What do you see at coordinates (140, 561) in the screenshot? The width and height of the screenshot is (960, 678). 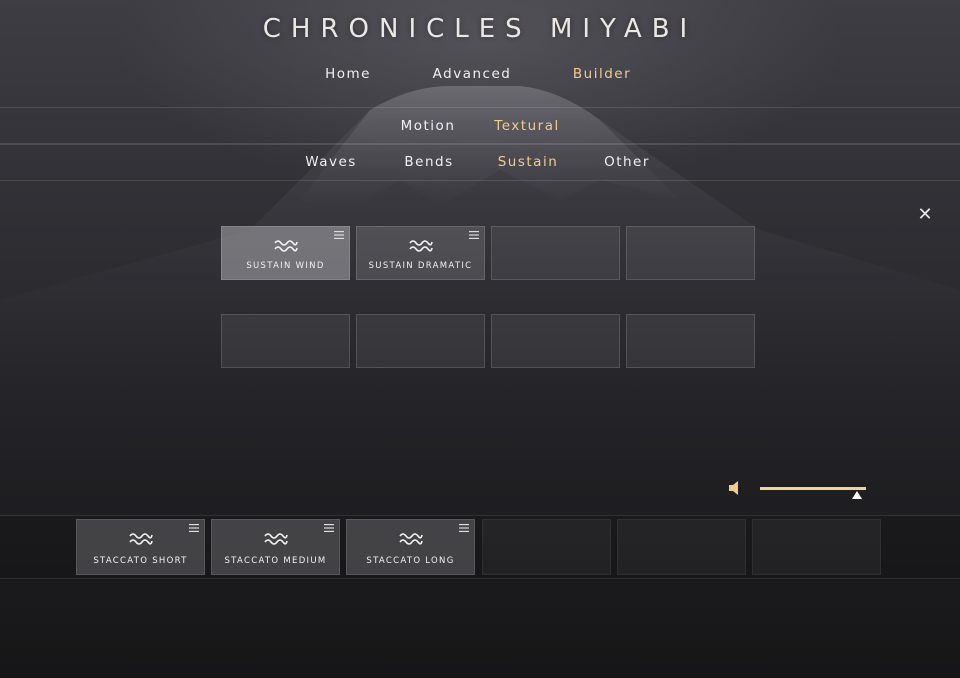 I see `slot-label: STACCATO SHORT` at bounding box center [140, 561].